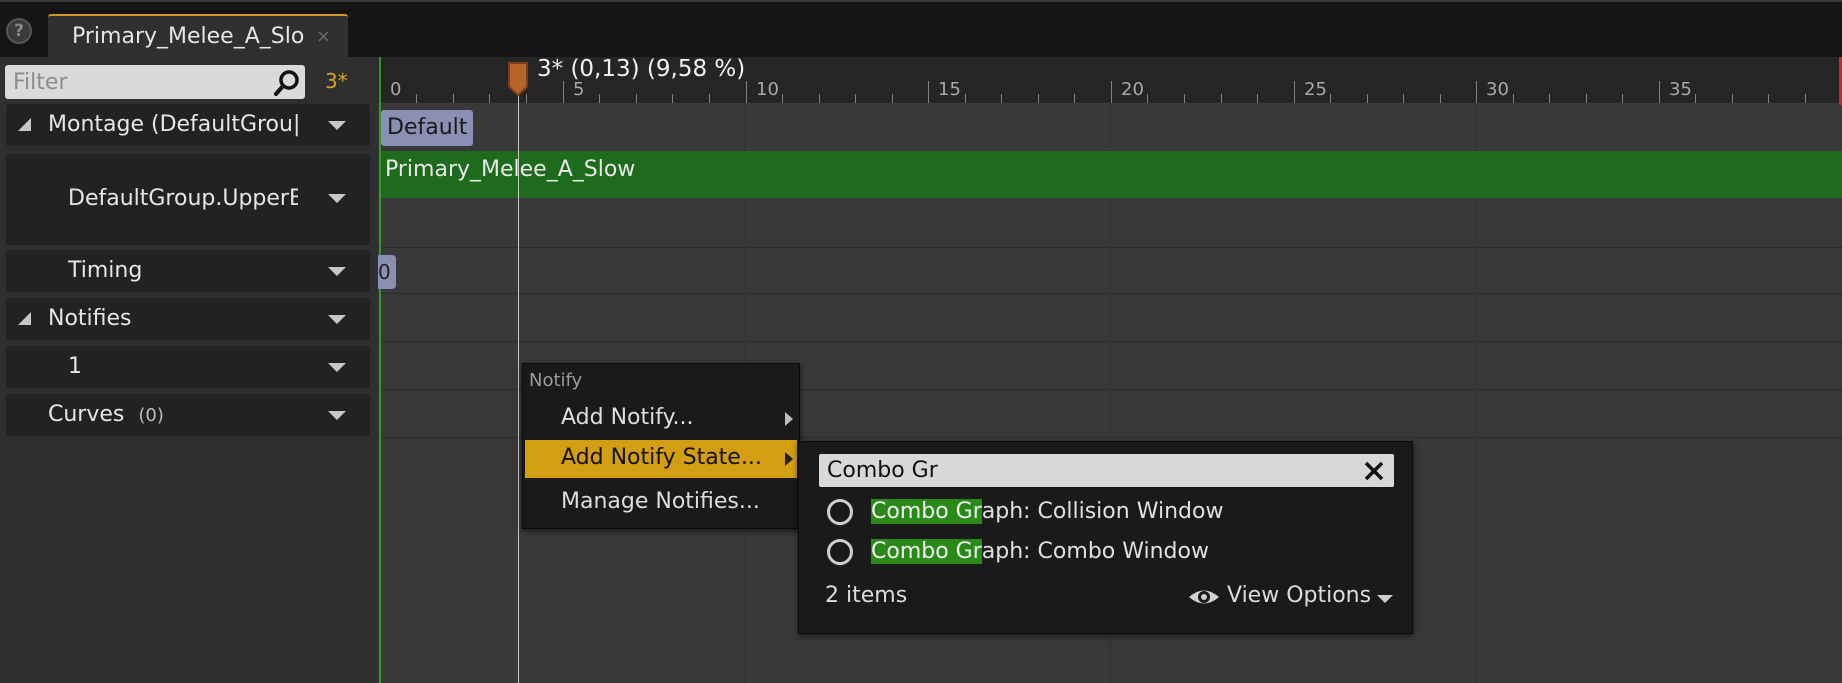 Image resolution: width=1842 pixels, height=683 pixels. What do you see at coordinates (1111, 174) in the screenshot?
I see `animation-segment: Primary_Melee_A_Slow` at bounding box center [1111, 174].